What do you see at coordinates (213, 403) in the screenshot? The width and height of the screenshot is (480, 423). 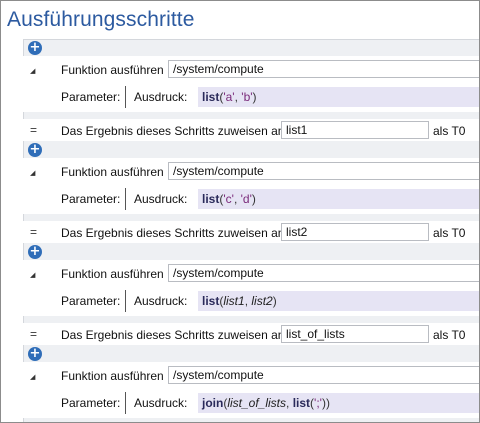 I see `expression-token: join` at bounding box center [213, 403].